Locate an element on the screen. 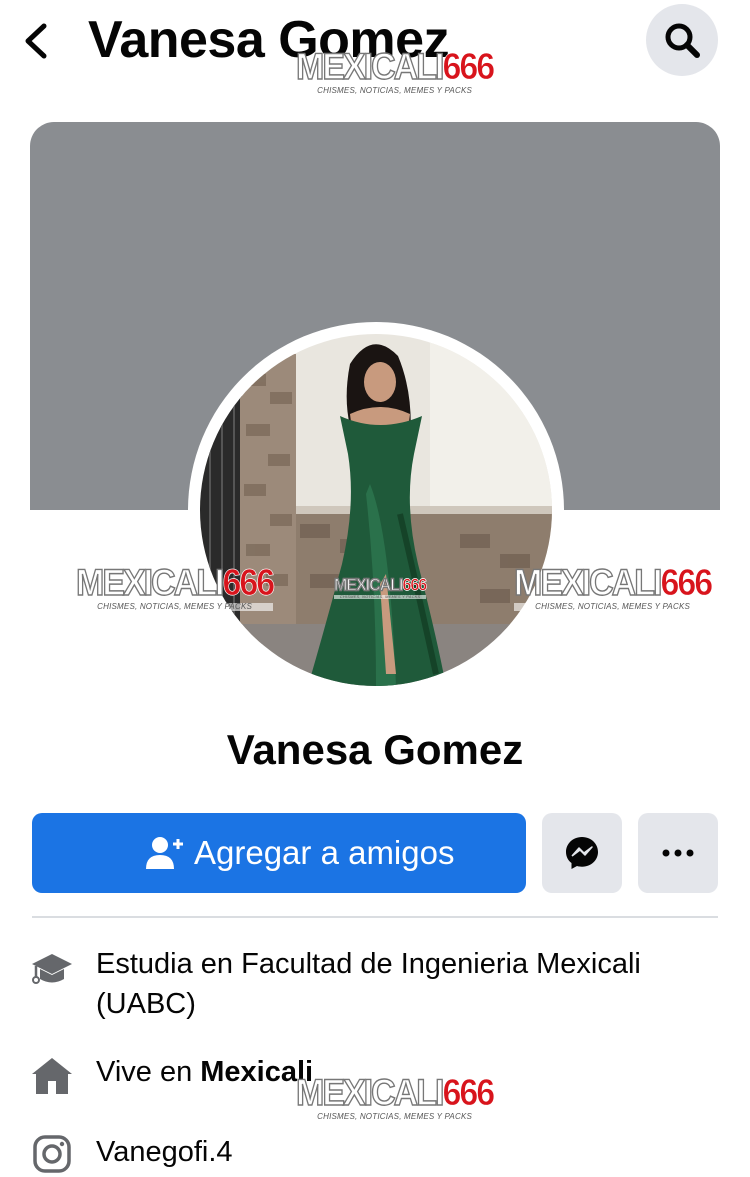 Image resolution: width=750 pixels, height=1177 pixels. add-friend-label: Agregar a amigos is located at coordinates (324, 852).